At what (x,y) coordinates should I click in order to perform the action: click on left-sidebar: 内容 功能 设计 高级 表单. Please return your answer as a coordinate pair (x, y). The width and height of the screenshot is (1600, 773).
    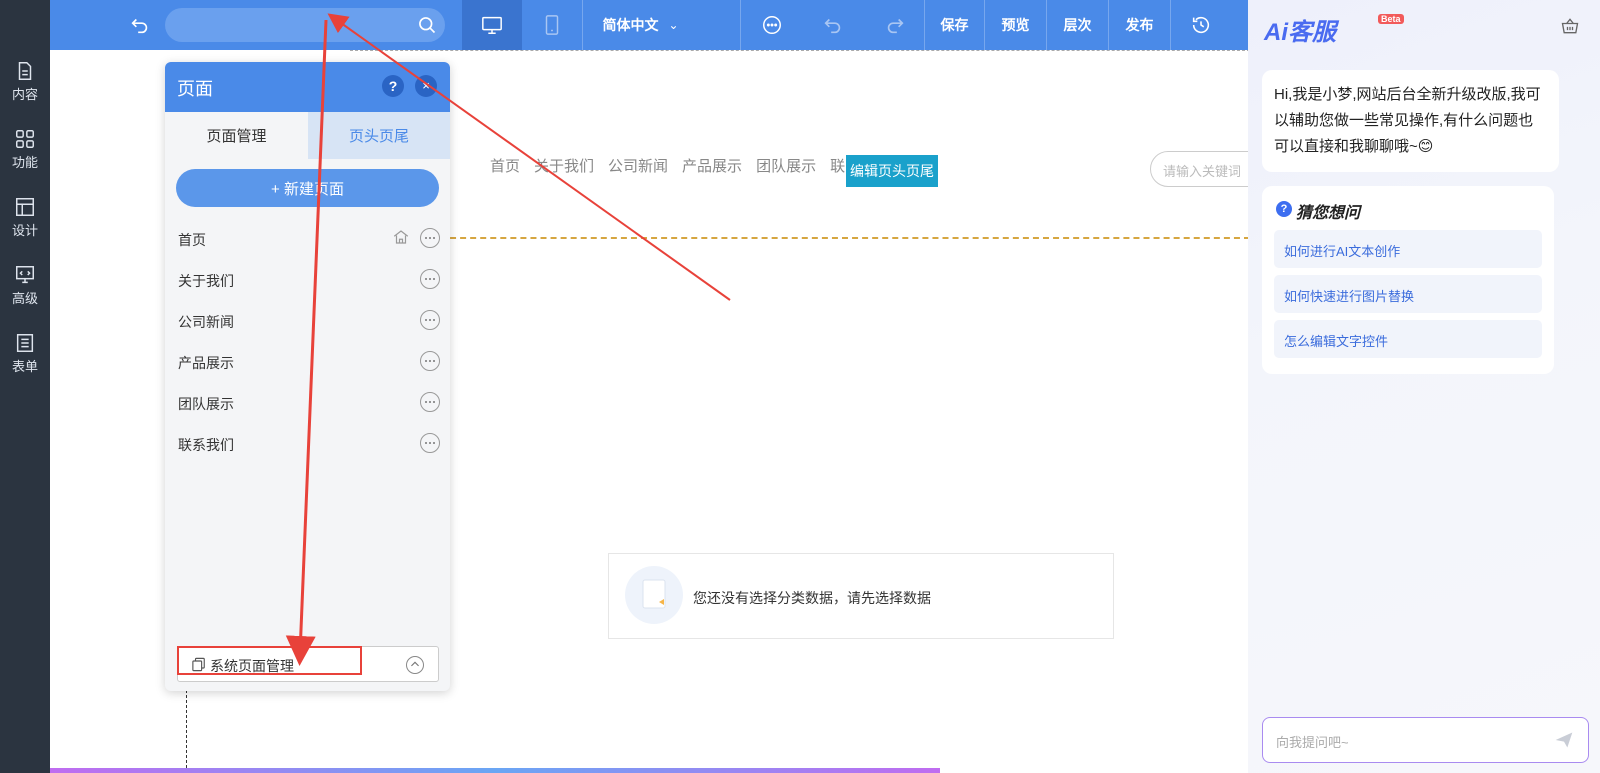
    Looking at the image, I should click on (25, 386).